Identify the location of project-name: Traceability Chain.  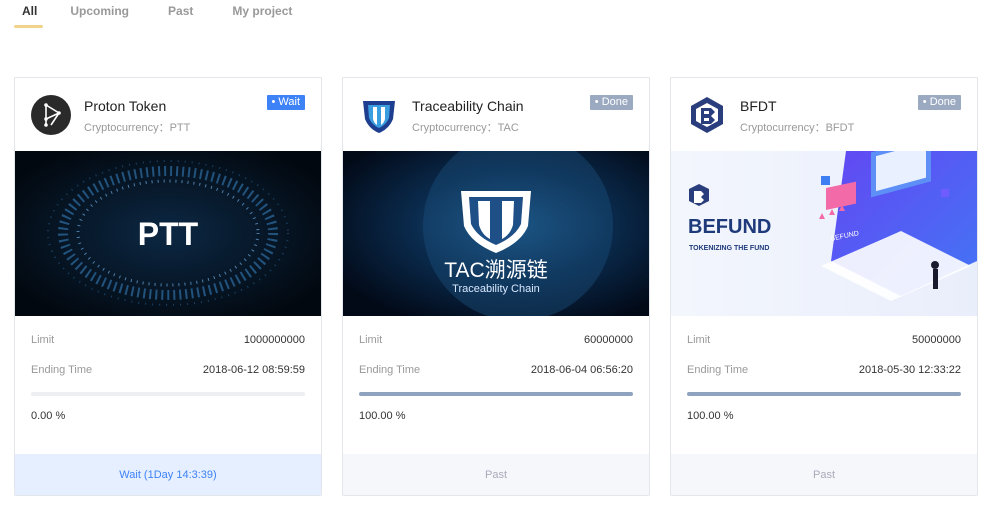
(468, 106).